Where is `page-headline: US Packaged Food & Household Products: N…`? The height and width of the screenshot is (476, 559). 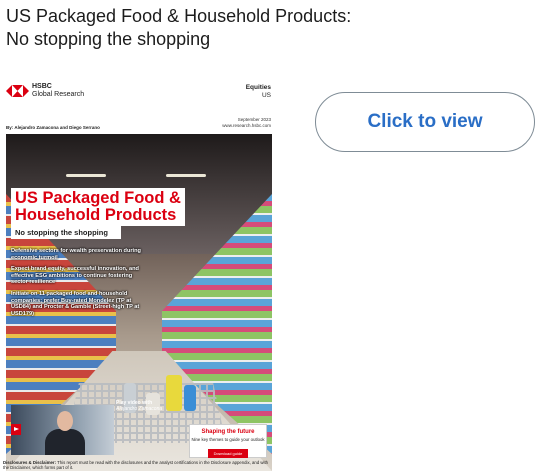 page-headline: US Packaged Food & Household Products: N… is located at coordinates (178, 28).